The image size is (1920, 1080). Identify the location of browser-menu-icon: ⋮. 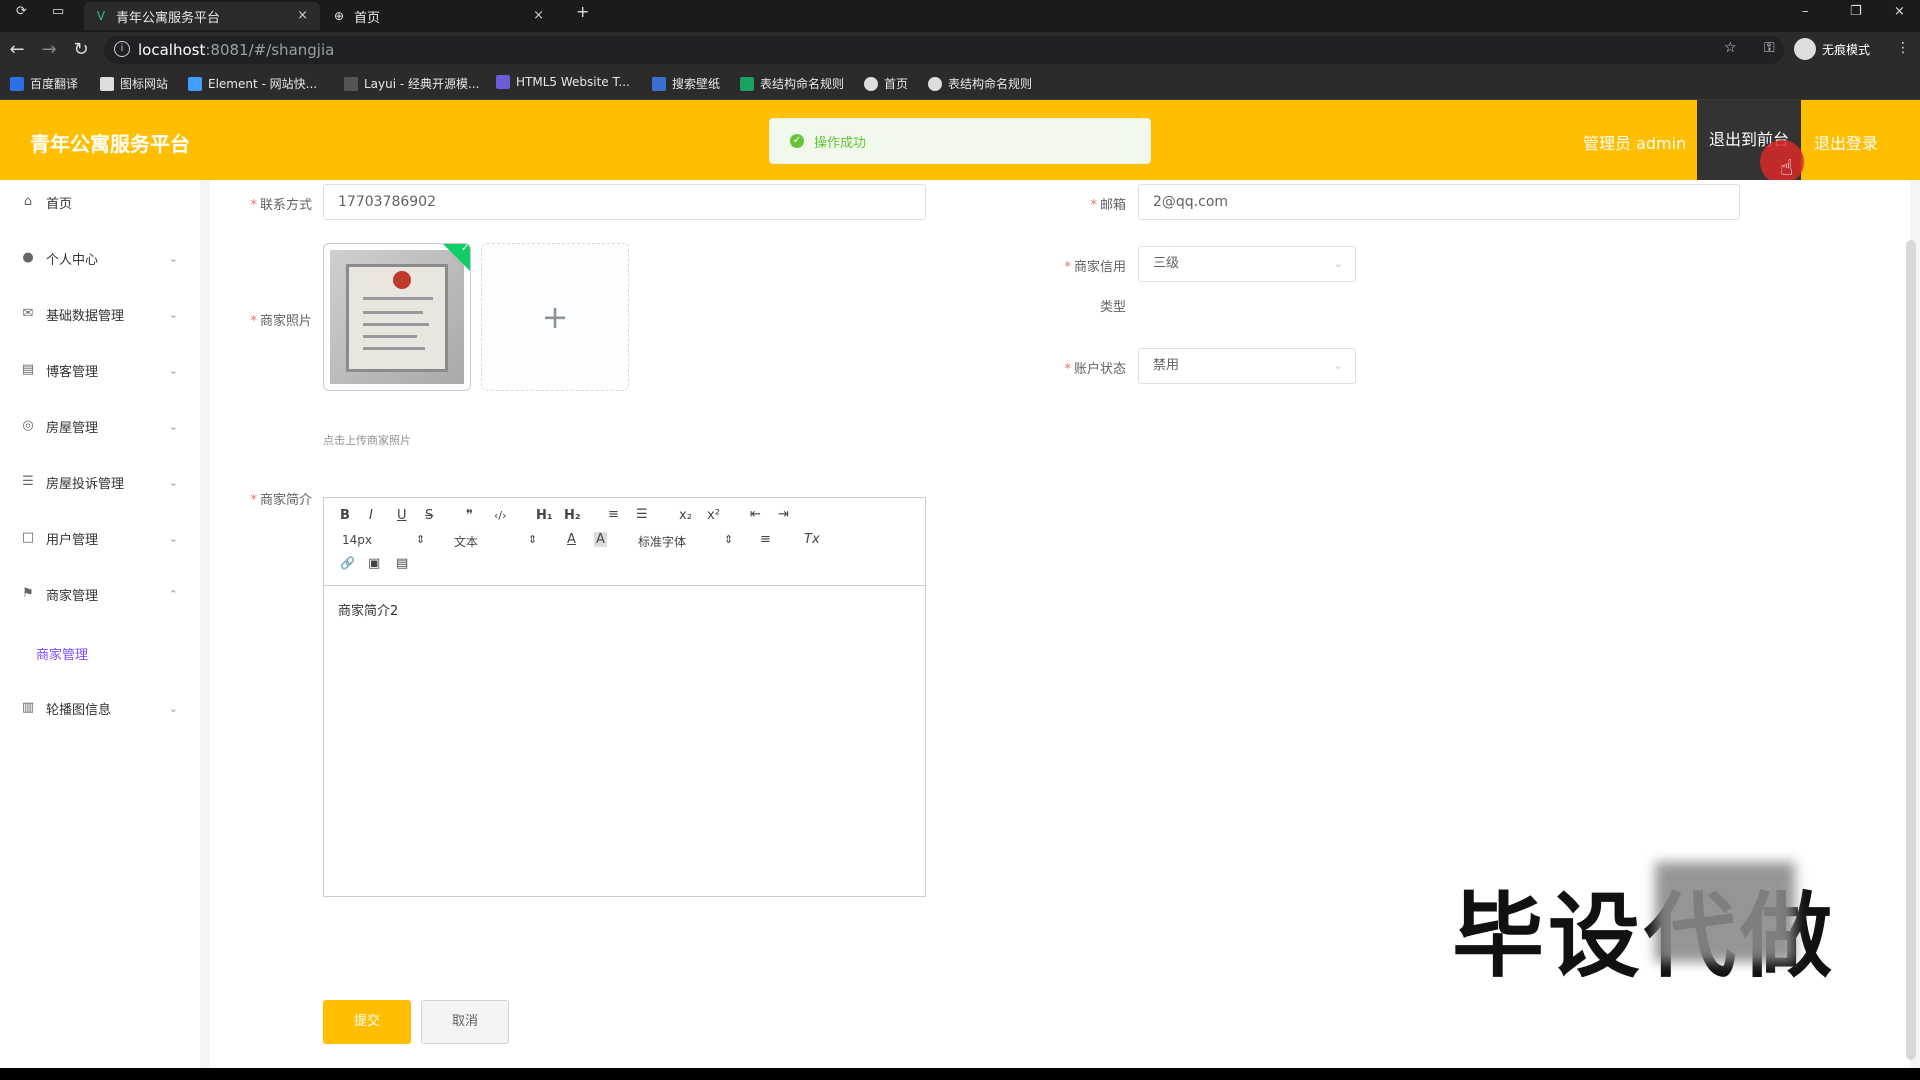
(1903, 48).